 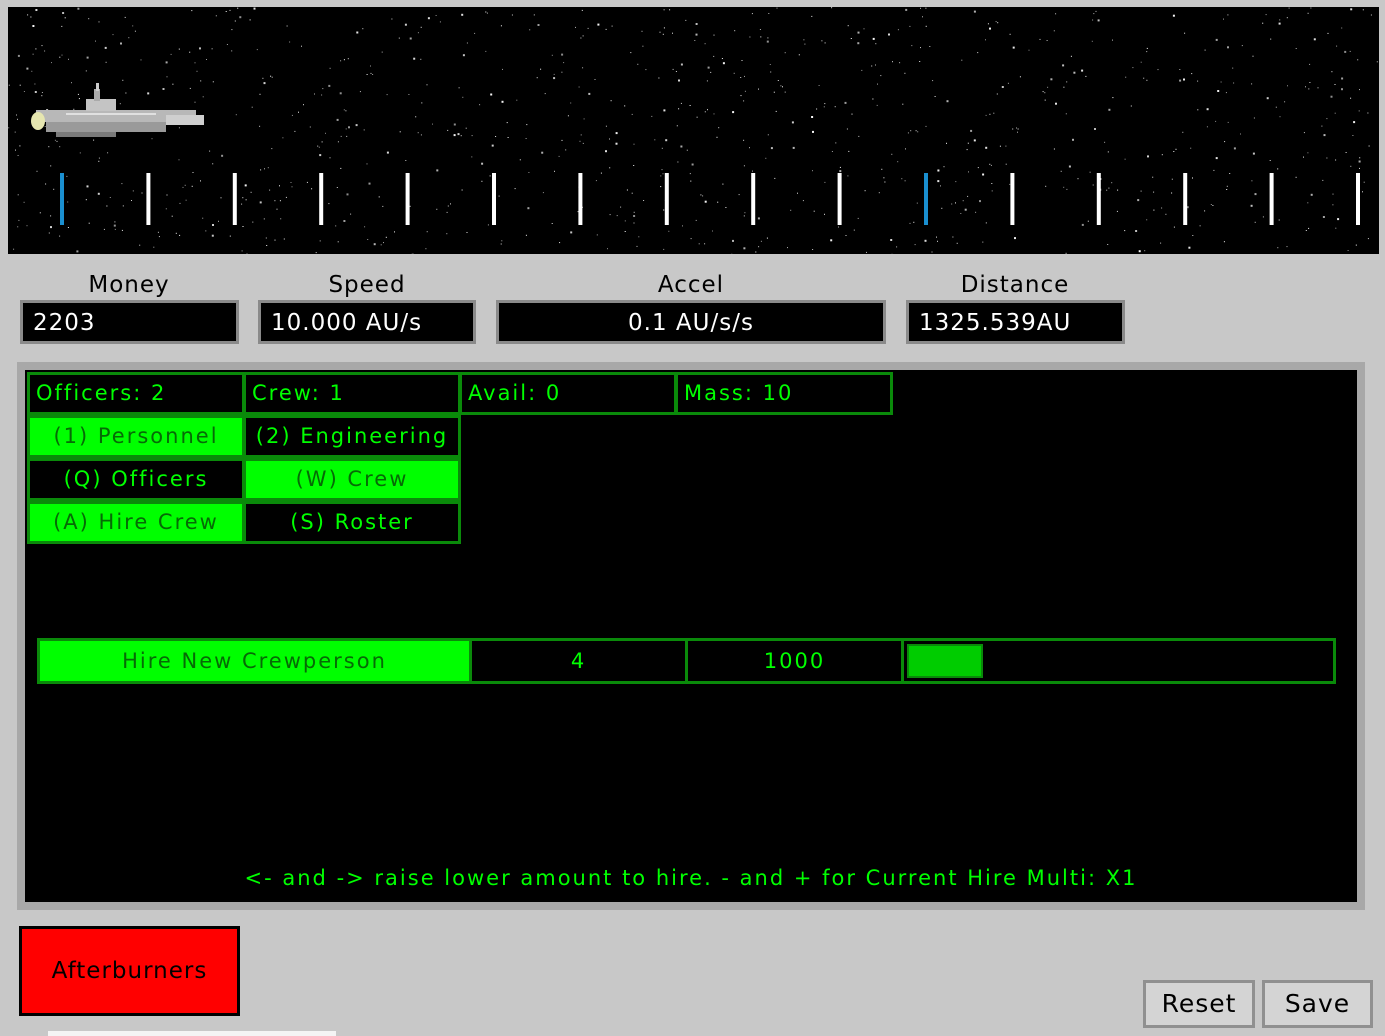 I want to click on hire-cost: 1000, so click(x=796, y=661).